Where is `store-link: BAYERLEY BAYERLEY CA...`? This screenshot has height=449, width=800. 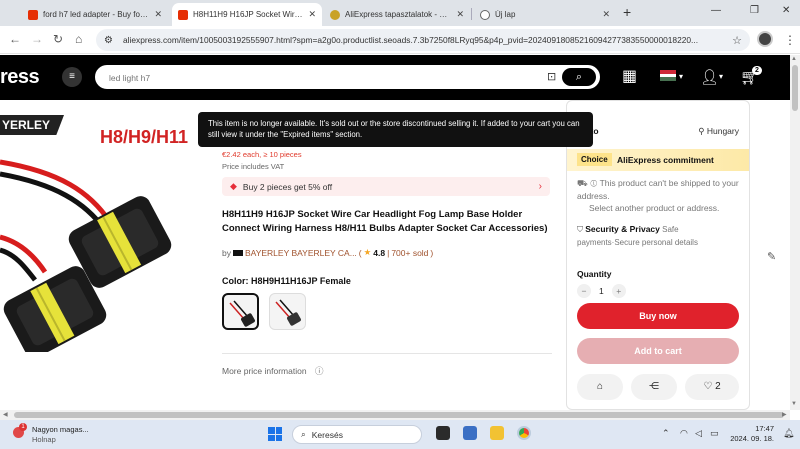 store-link: BAYERLEY BAYERLEY CA... is located at coordinates (301, 253).